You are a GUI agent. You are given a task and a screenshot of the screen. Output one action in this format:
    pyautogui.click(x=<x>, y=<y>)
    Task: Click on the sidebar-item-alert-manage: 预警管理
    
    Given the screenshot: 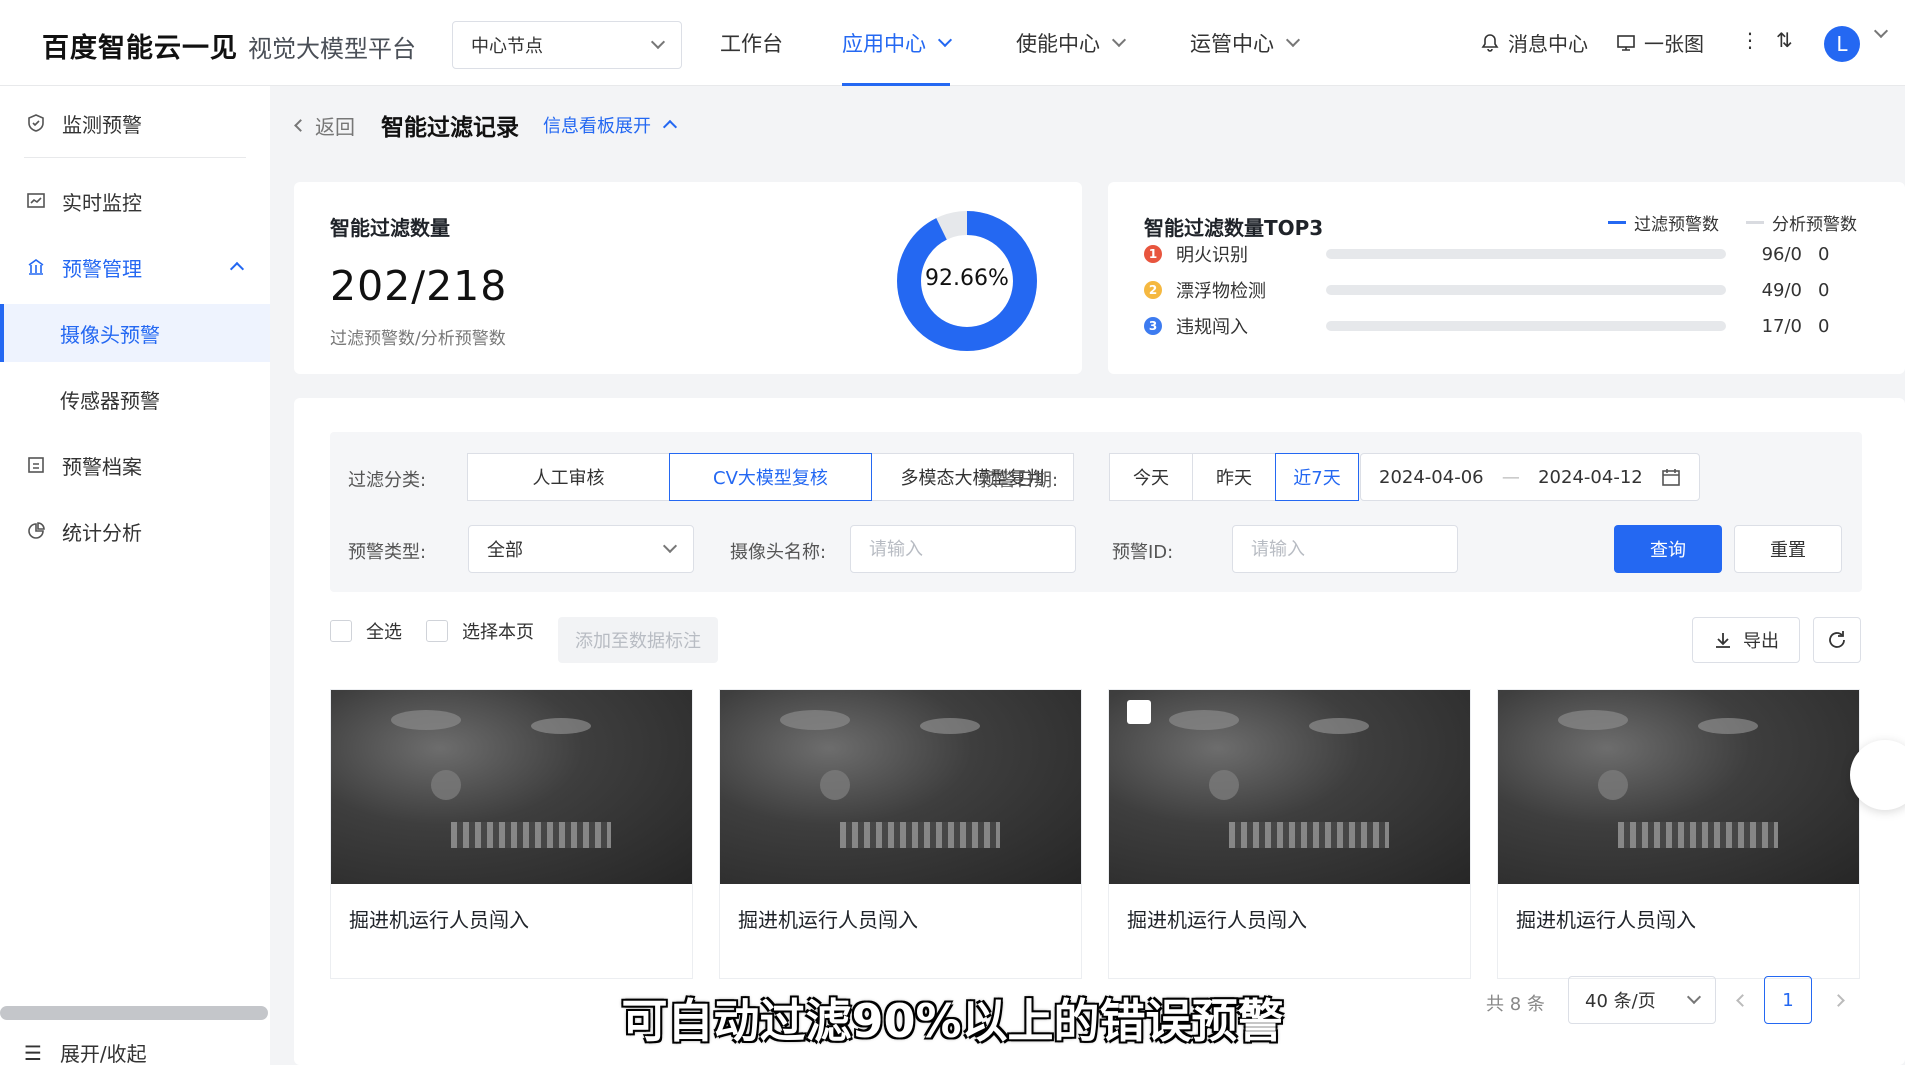 What is the action you would take?
    pyautogui.click(x=135, y=267)
    